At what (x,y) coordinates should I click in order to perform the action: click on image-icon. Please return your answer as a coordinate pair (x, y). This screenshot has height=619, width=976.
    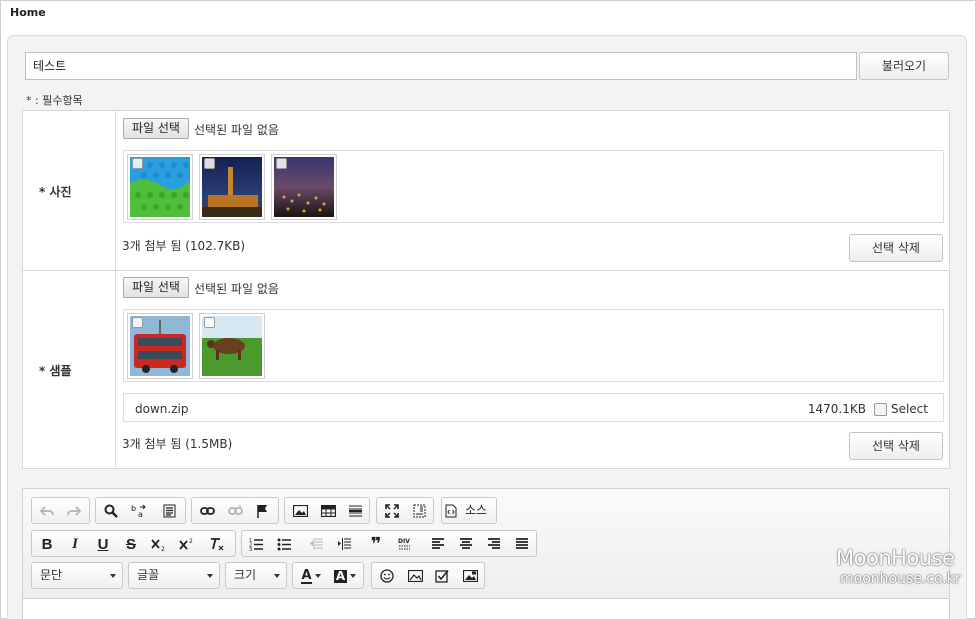
    Looking at the image, I should click on (300, 511).